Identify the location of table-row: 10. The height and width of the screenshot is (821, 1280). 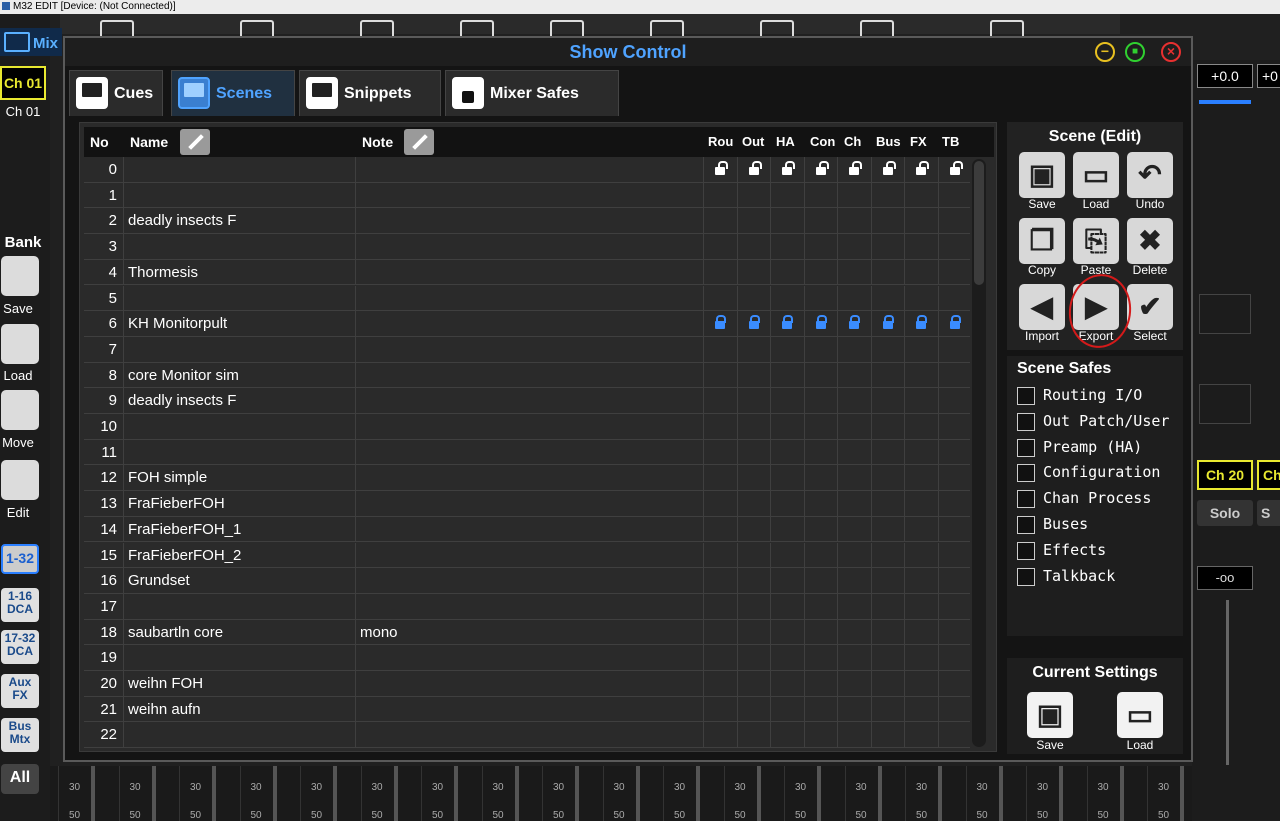
(527, 427).